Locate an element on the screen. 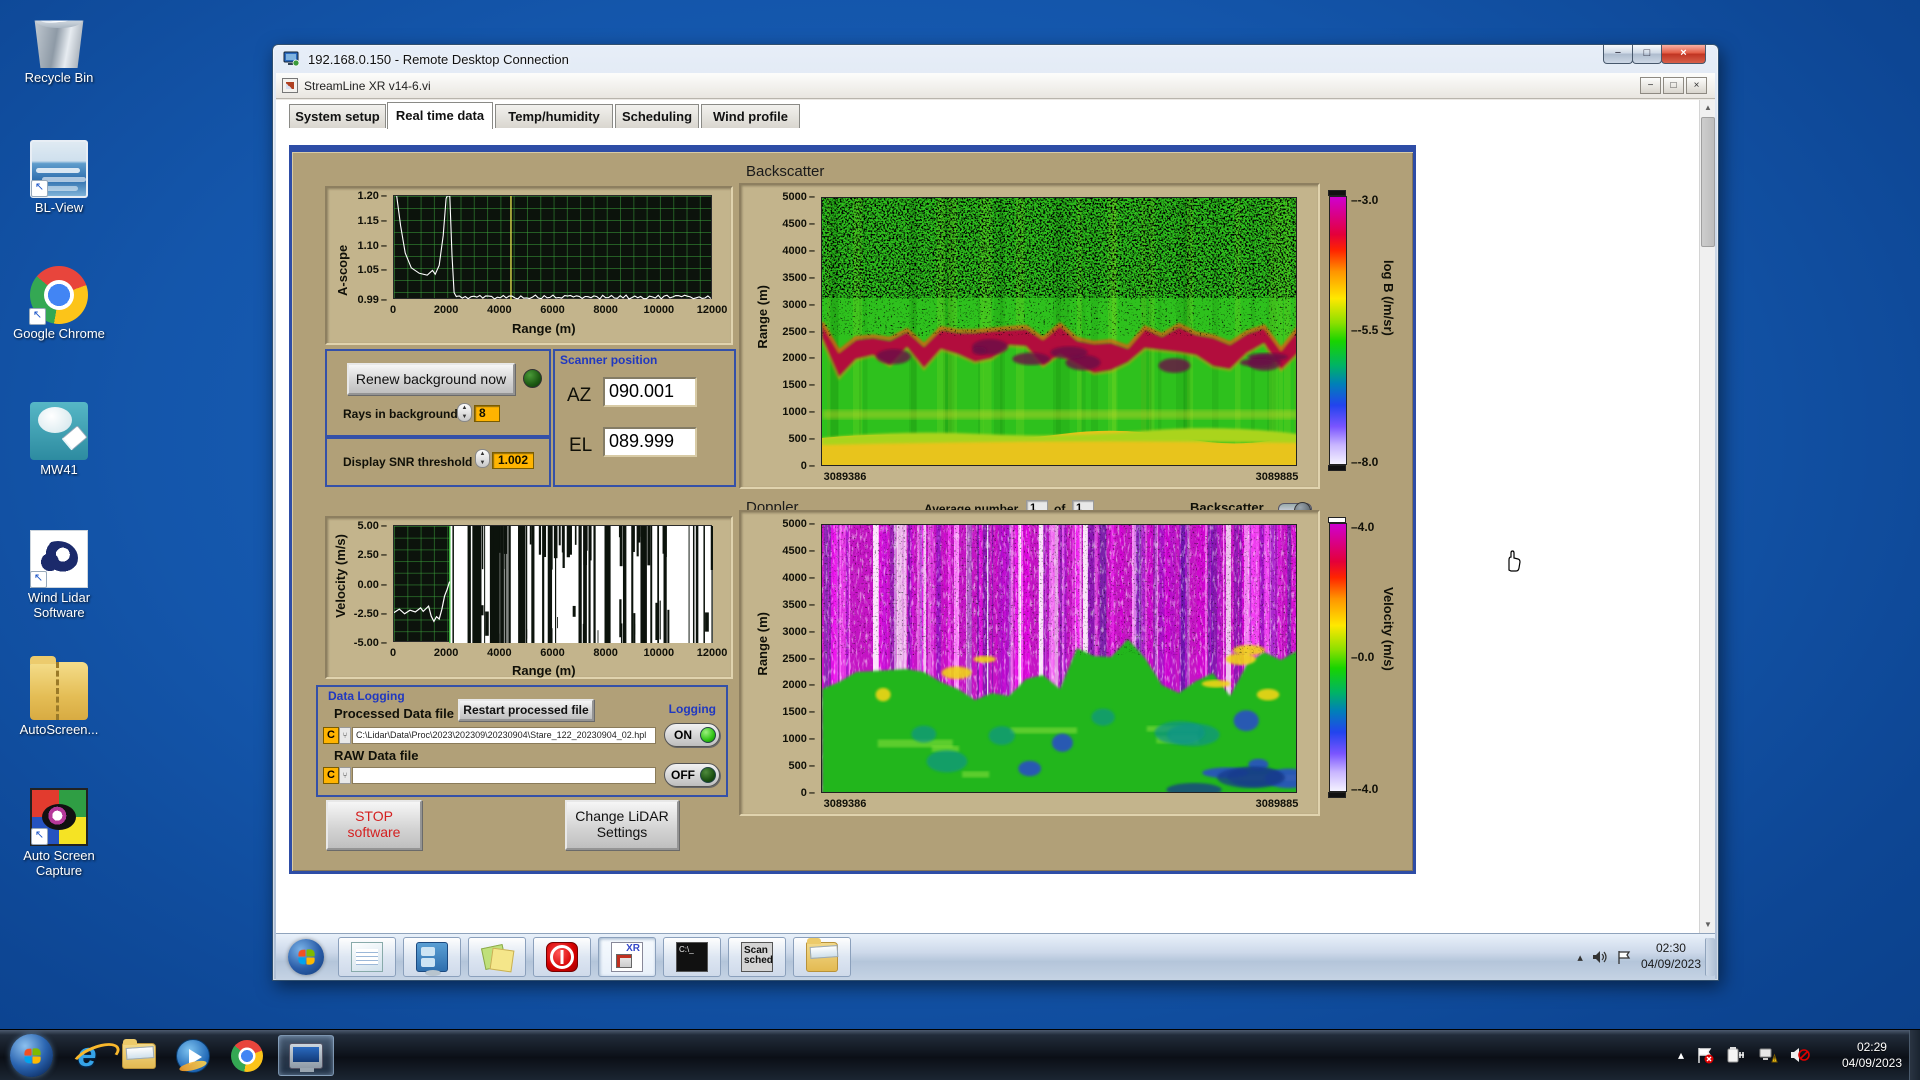  tab-scheduling: Scheduling is located at coordinates (657, 116).